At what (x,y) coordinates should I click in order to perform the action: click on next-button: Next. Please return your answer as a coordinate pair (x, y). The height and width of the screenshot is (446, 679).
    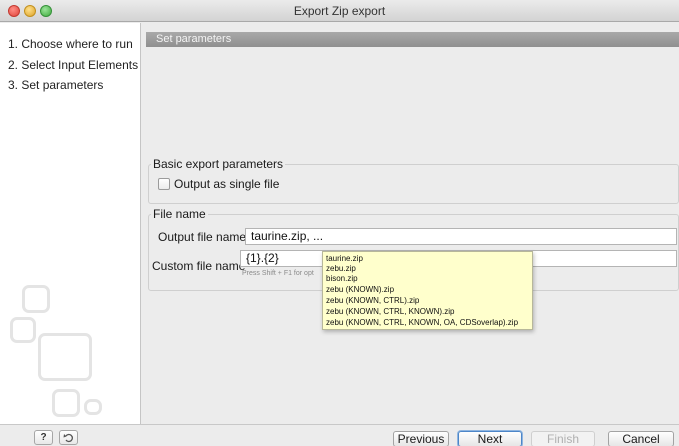
    Looking at the image, I should click on (490, 438).